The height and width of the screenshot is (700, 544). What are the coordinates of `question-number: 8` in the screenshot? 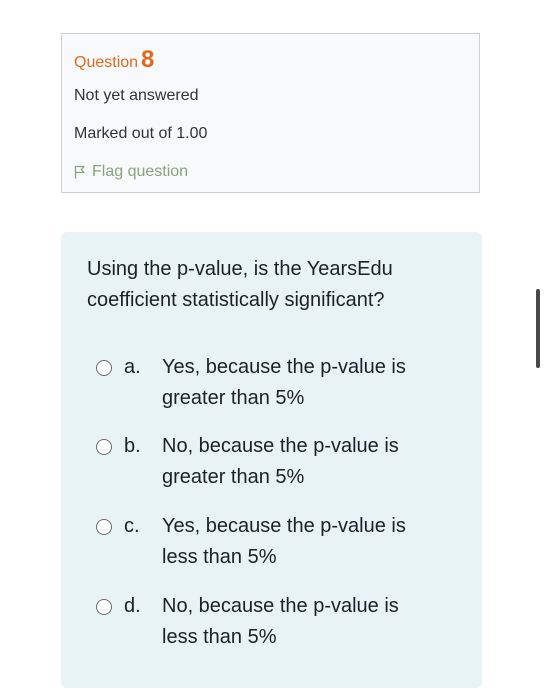 It's located at (148, 59).